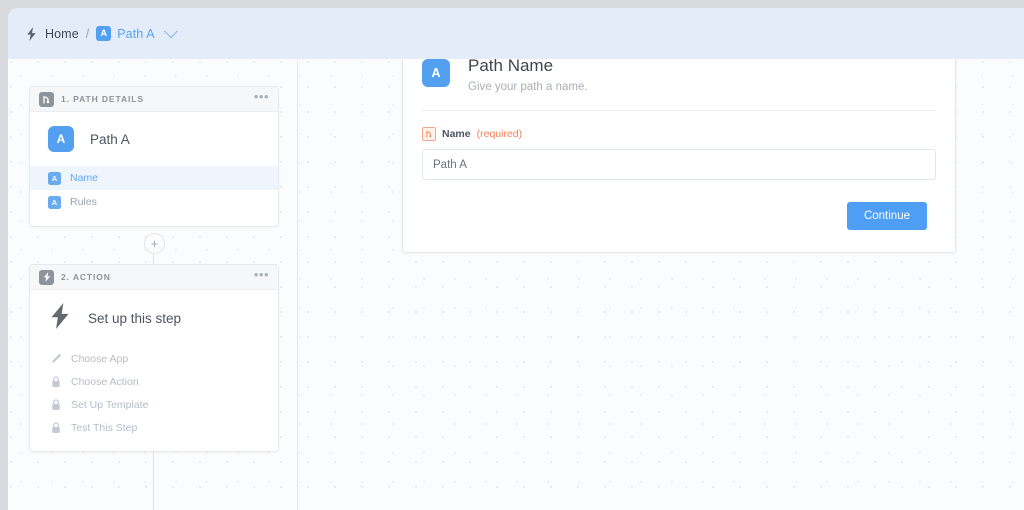 Image resolution: width=1024 pixels, height=510 pixels. What do you see at coordinates (170, 30) in the screenshot?
I see `chevron-down-icon` at bounding box center [170, 30].